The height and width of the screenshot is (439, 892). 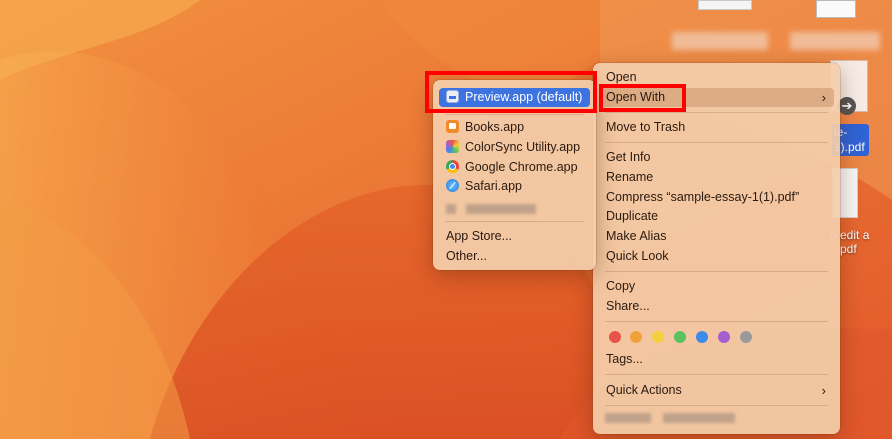 I want to click on menu-item-quick-look: Quick Look, so click(x=716, y=256).